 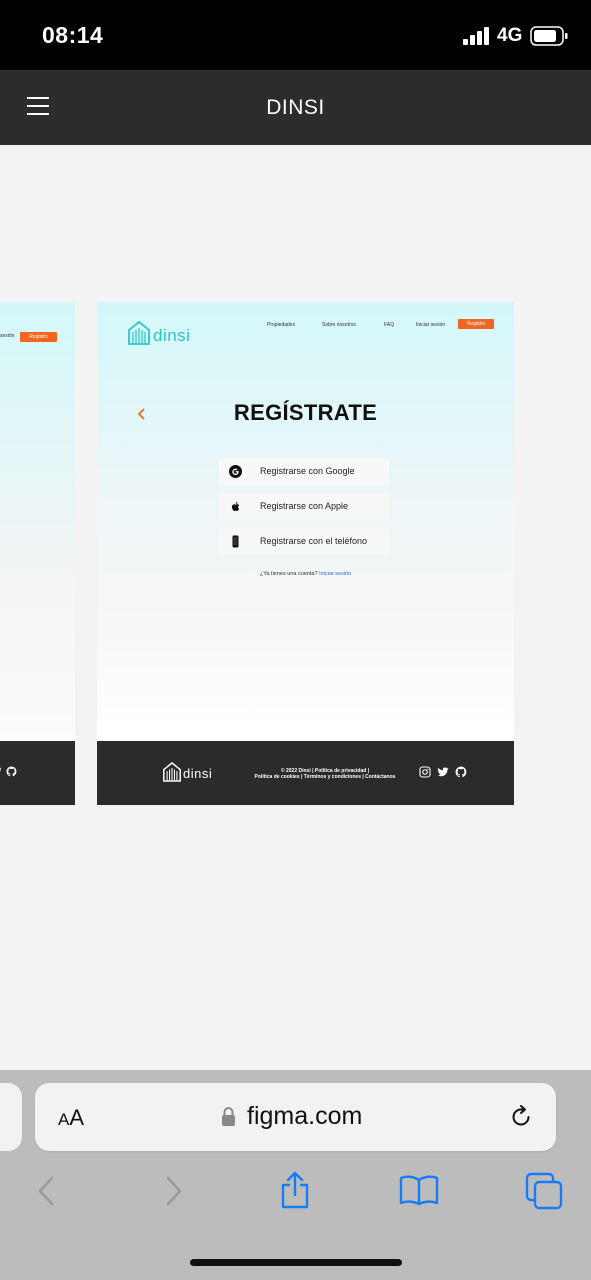 I want to click on register-phone-button: Registrarse con el teléfono, so click(x=304, y=541).